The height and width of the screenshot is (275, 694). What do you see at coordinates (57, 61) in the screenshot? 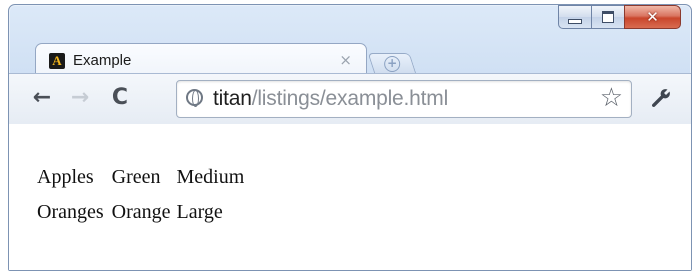
I see `favicon-icon: A` at bounding box center [57, 61].